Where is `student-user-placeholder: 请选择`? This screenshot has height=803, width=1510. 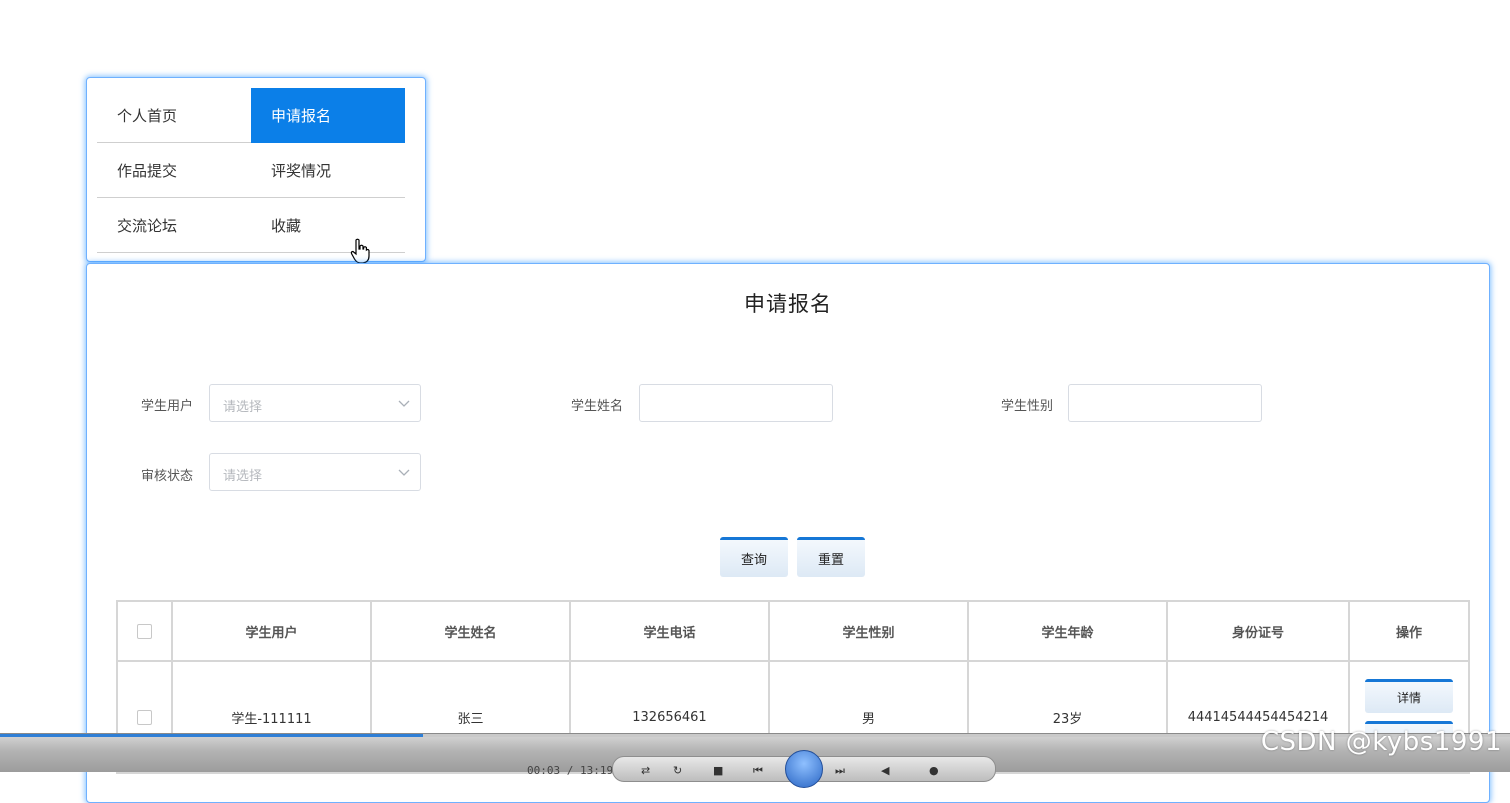
student-user-placeholder: 请选择 is located at coordinates (243, 407).